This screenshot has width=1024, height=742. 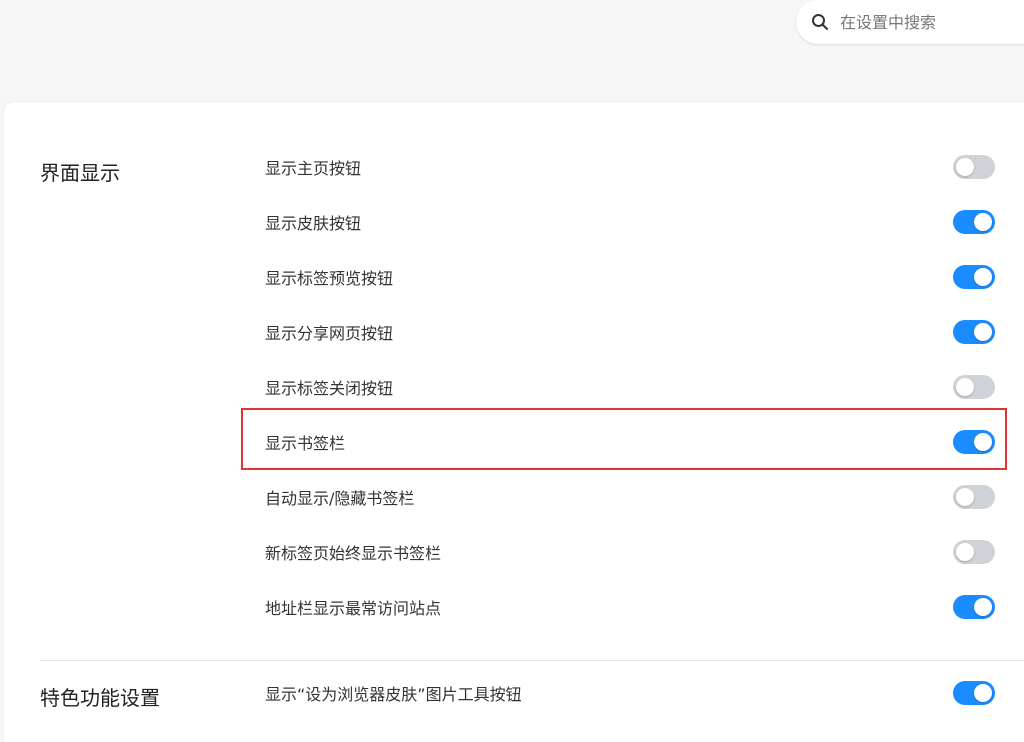 I want to click on setting-label: 新标签页始终显示书签栏, so click(x=353, y=553).